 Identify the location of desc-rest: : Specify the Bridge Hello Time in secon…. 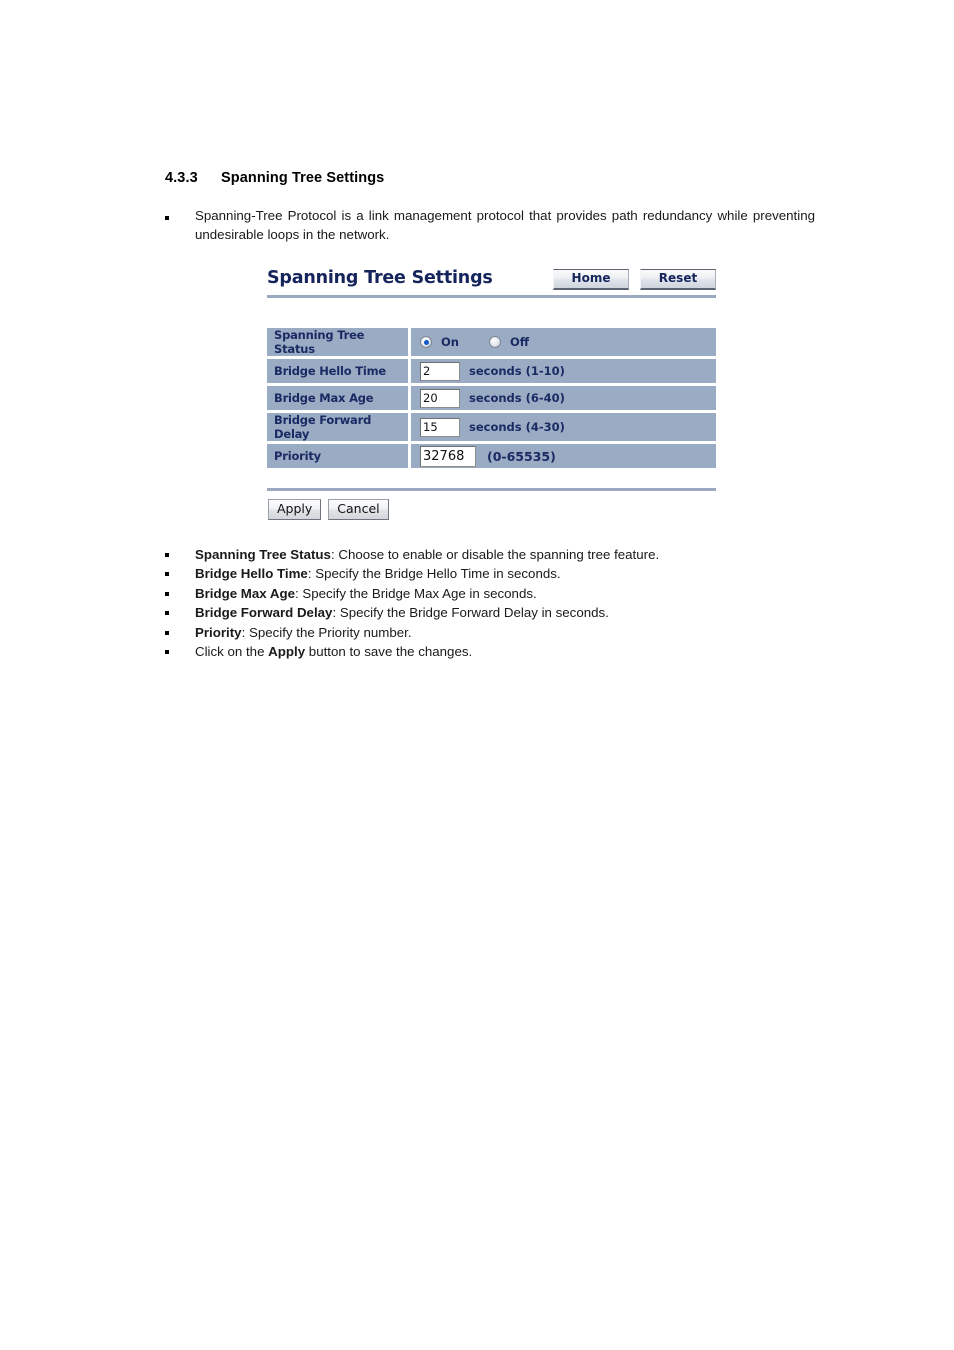
(434, 574).